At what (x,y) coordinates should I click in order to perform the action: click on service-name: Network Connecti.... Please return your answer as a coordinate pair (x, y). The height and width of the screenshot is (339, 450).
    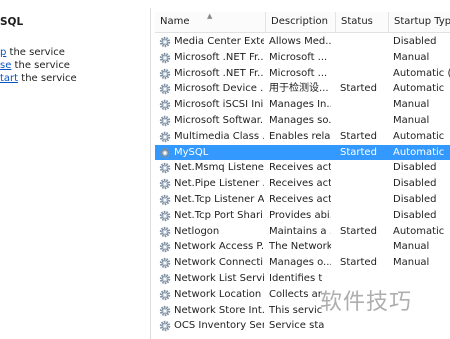
    Looking at the image, I should click on (219, 263).